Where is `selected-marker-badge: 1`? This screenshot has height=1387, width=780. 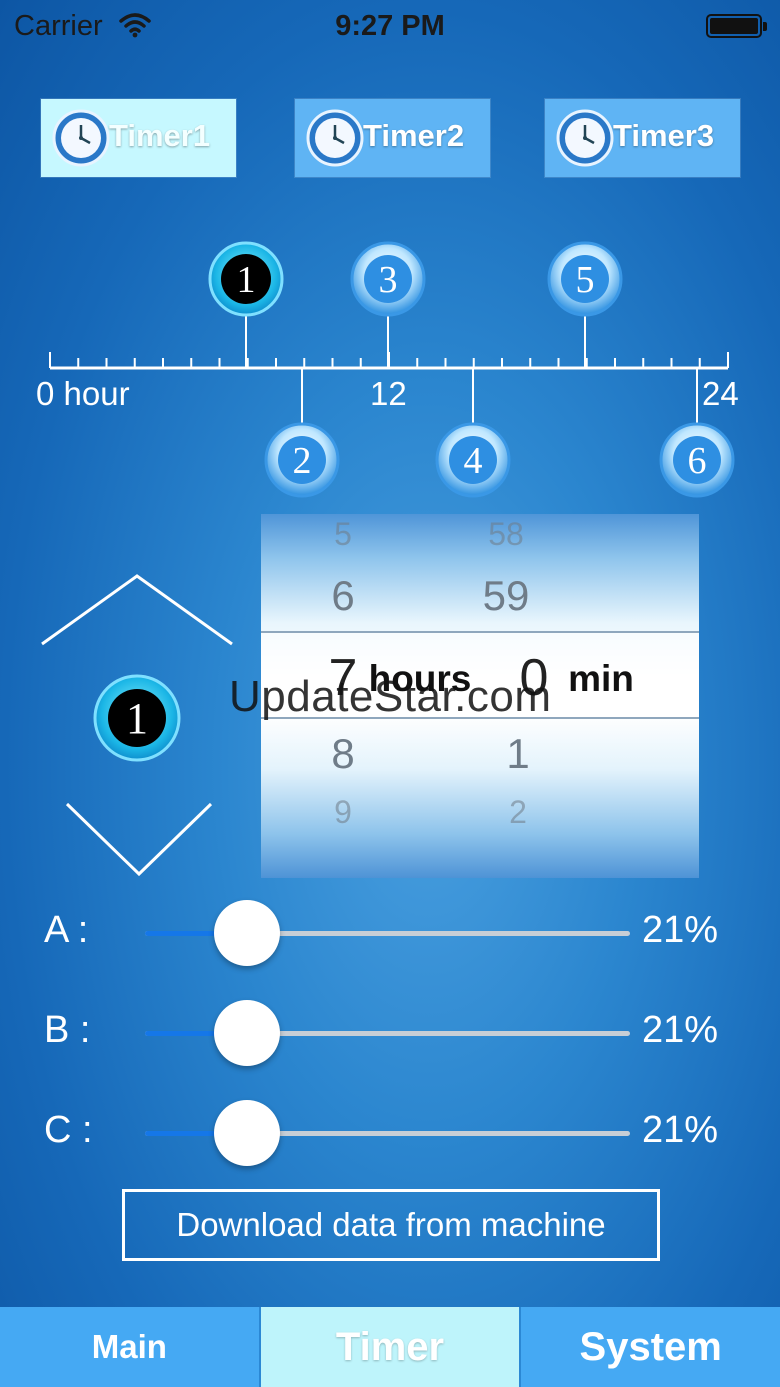
selected-marker-badge: 1 is located at coordinates (137, 718).